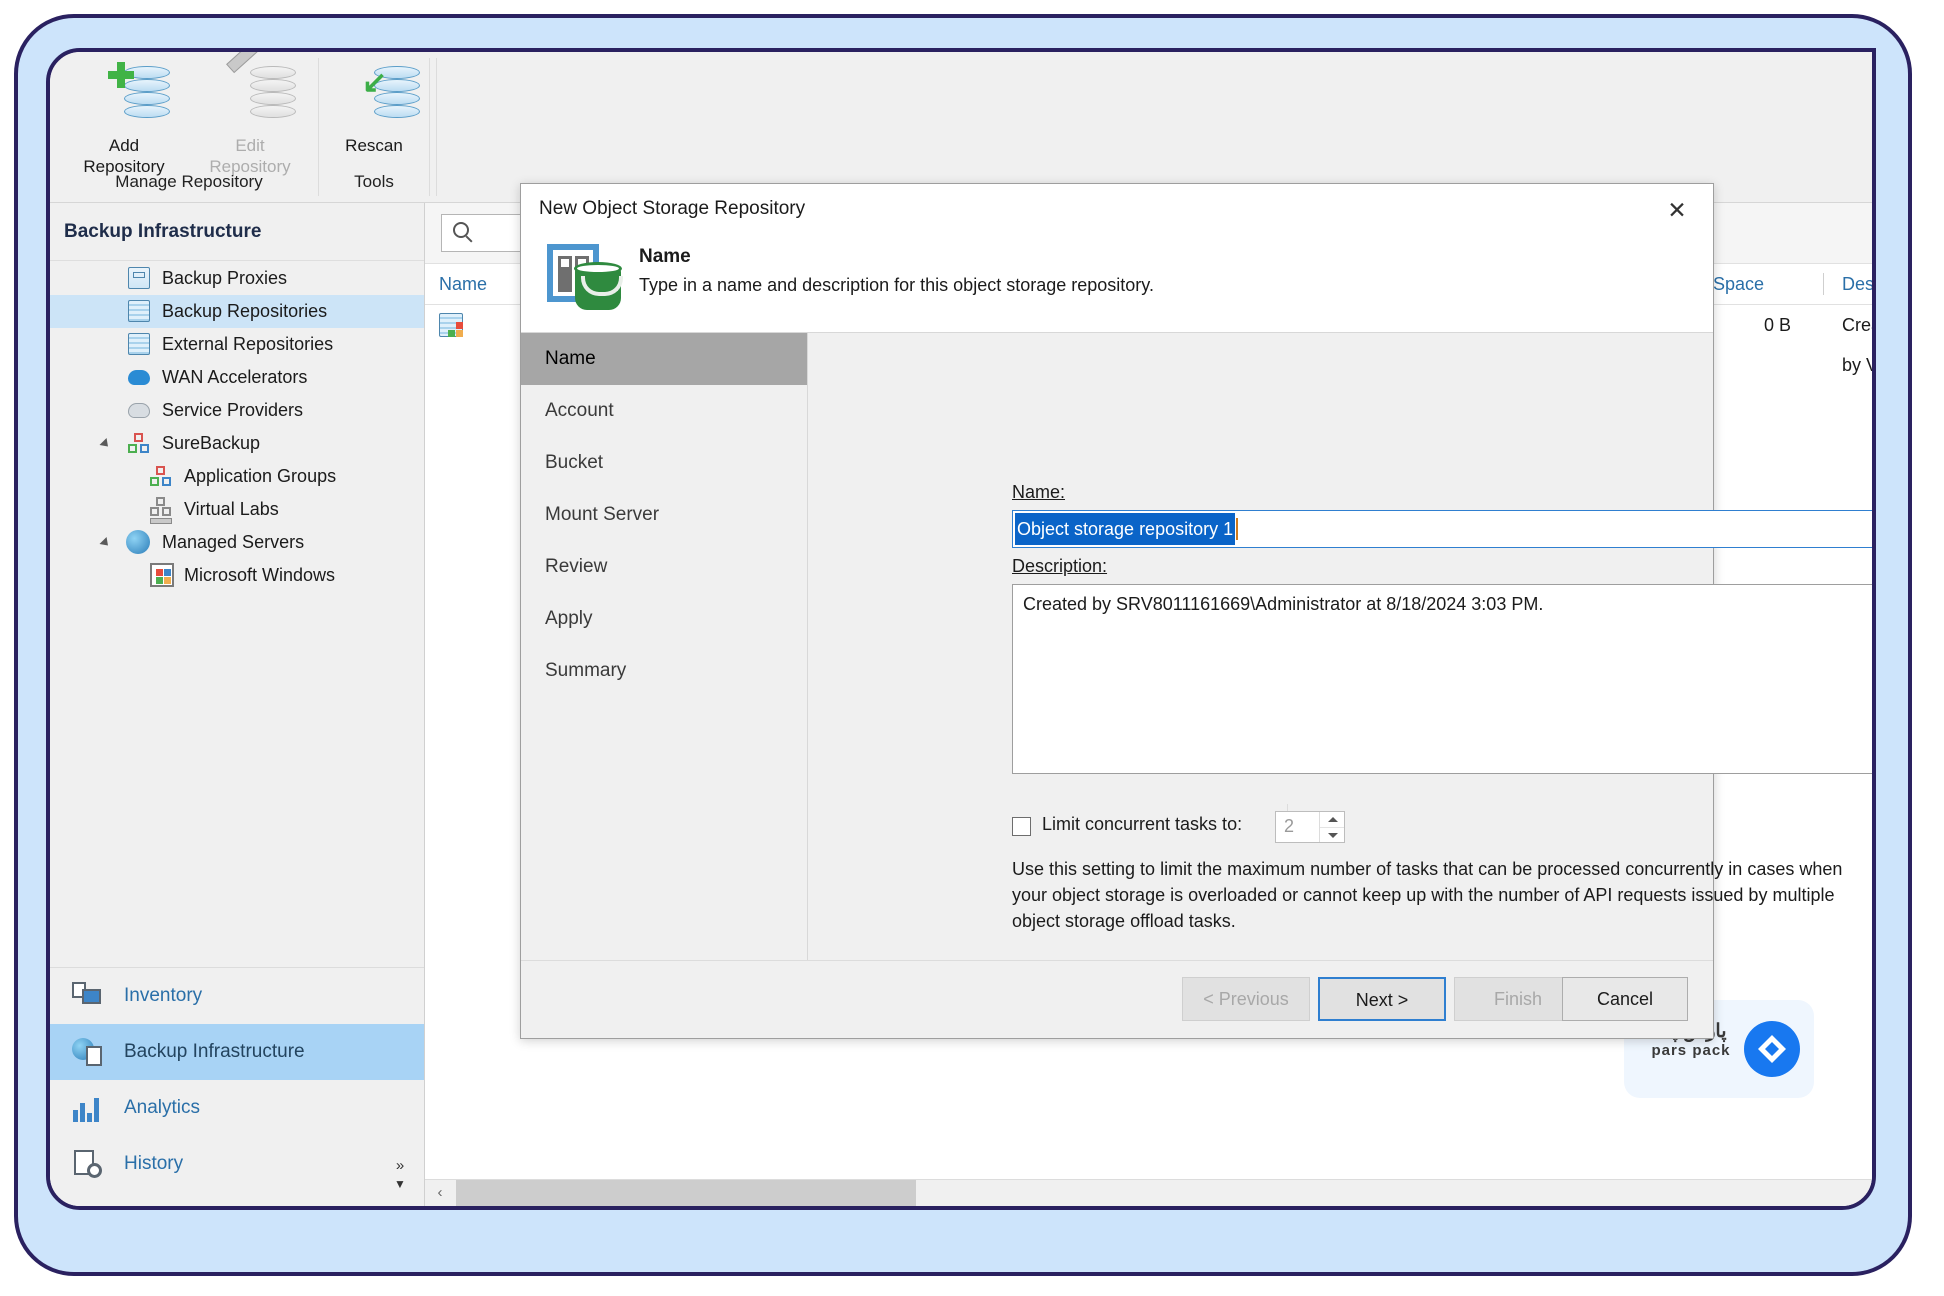 The image size is (1944, 1296). Describe the element at coordinates (139, 344) in the screenshot. I see `cloud-repo-icon` at that location.